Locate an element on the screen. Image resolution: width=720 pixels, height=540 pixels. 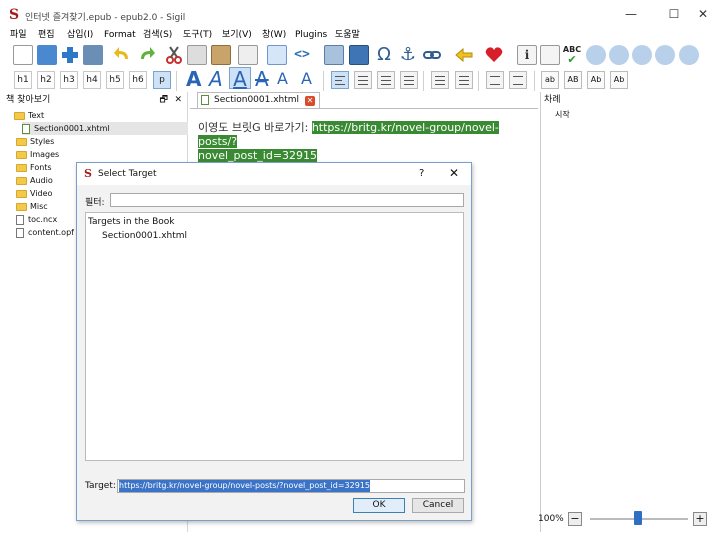
bold-button: A is located at coordinates (193, 79).